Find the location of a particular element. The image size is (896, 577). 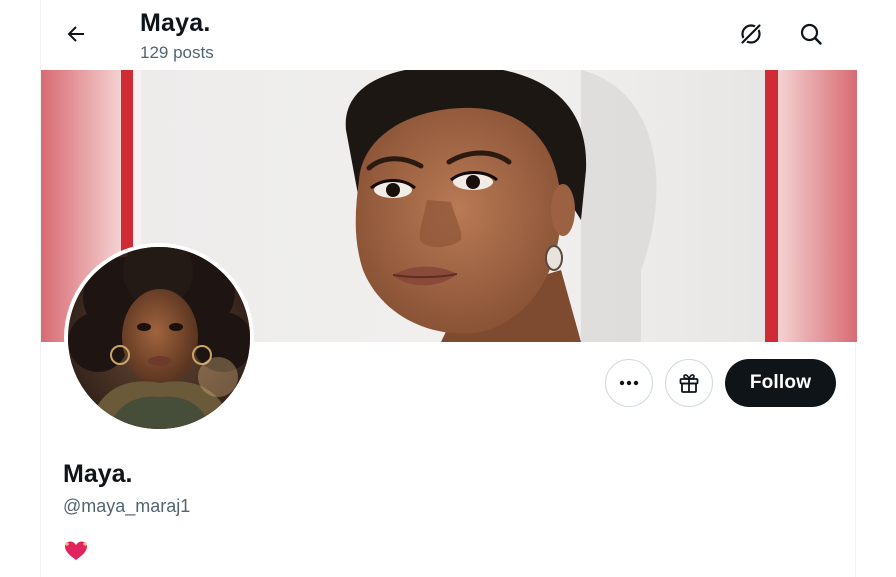

posts-count: 129 posts is located at coordinates (177, 52).